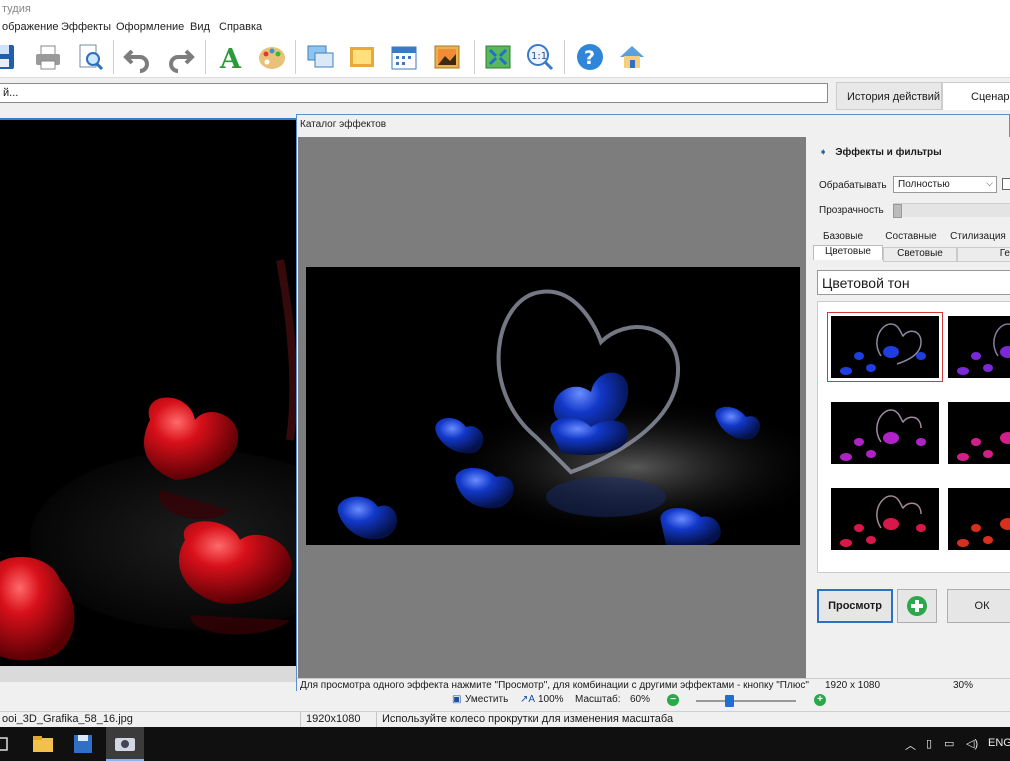 Image resolution: width=1010 pixels, height=761 pixels. What do you see at coordinates (746, 701) in the screenshot?
I see `zoom-slider-track` at bounding box center [746, 701].